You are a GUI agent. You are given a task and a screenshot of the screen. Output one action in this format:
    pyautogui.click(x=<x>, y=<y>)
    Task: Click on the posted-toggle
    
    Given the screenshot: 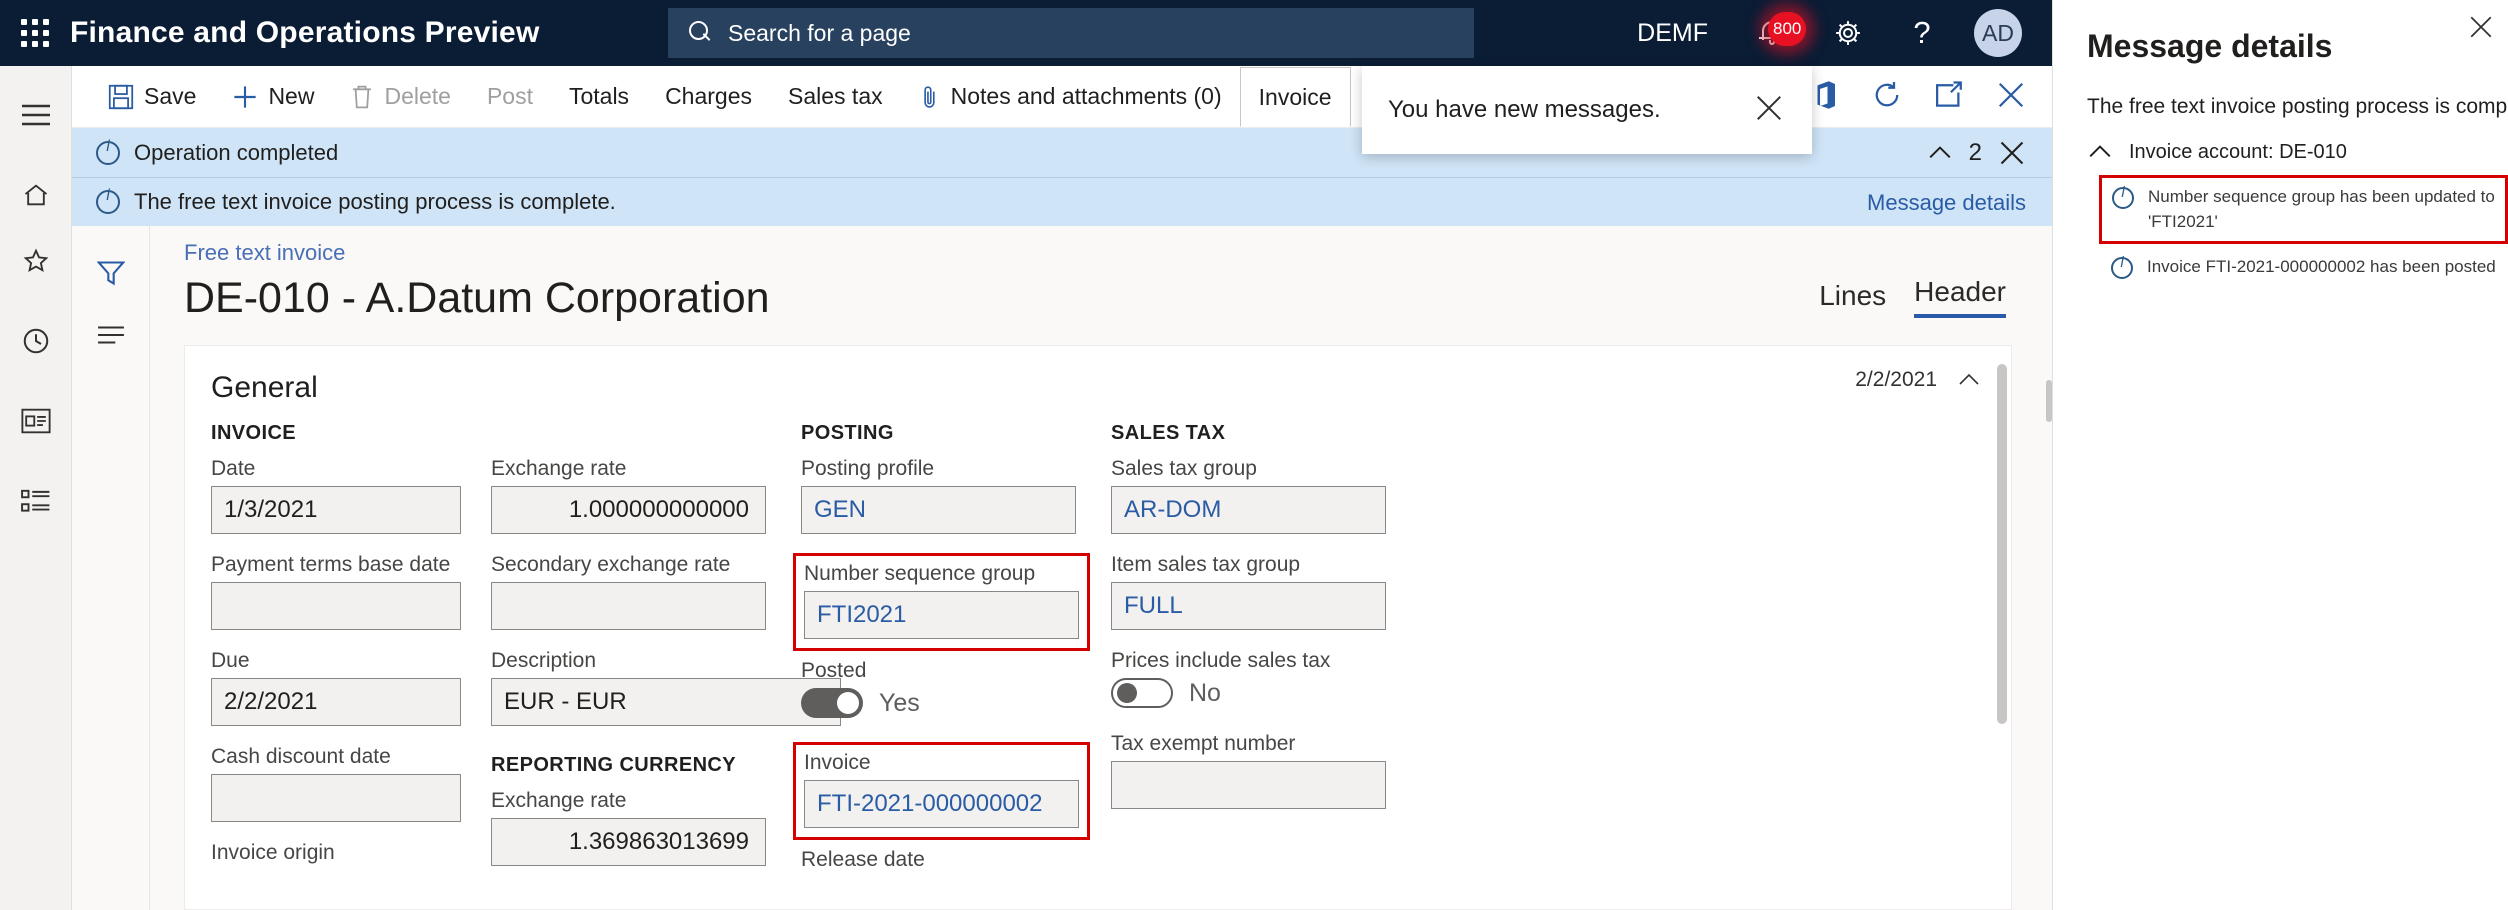 What is the action you would take?
    pyautogui.click(x=832, y=703)
    